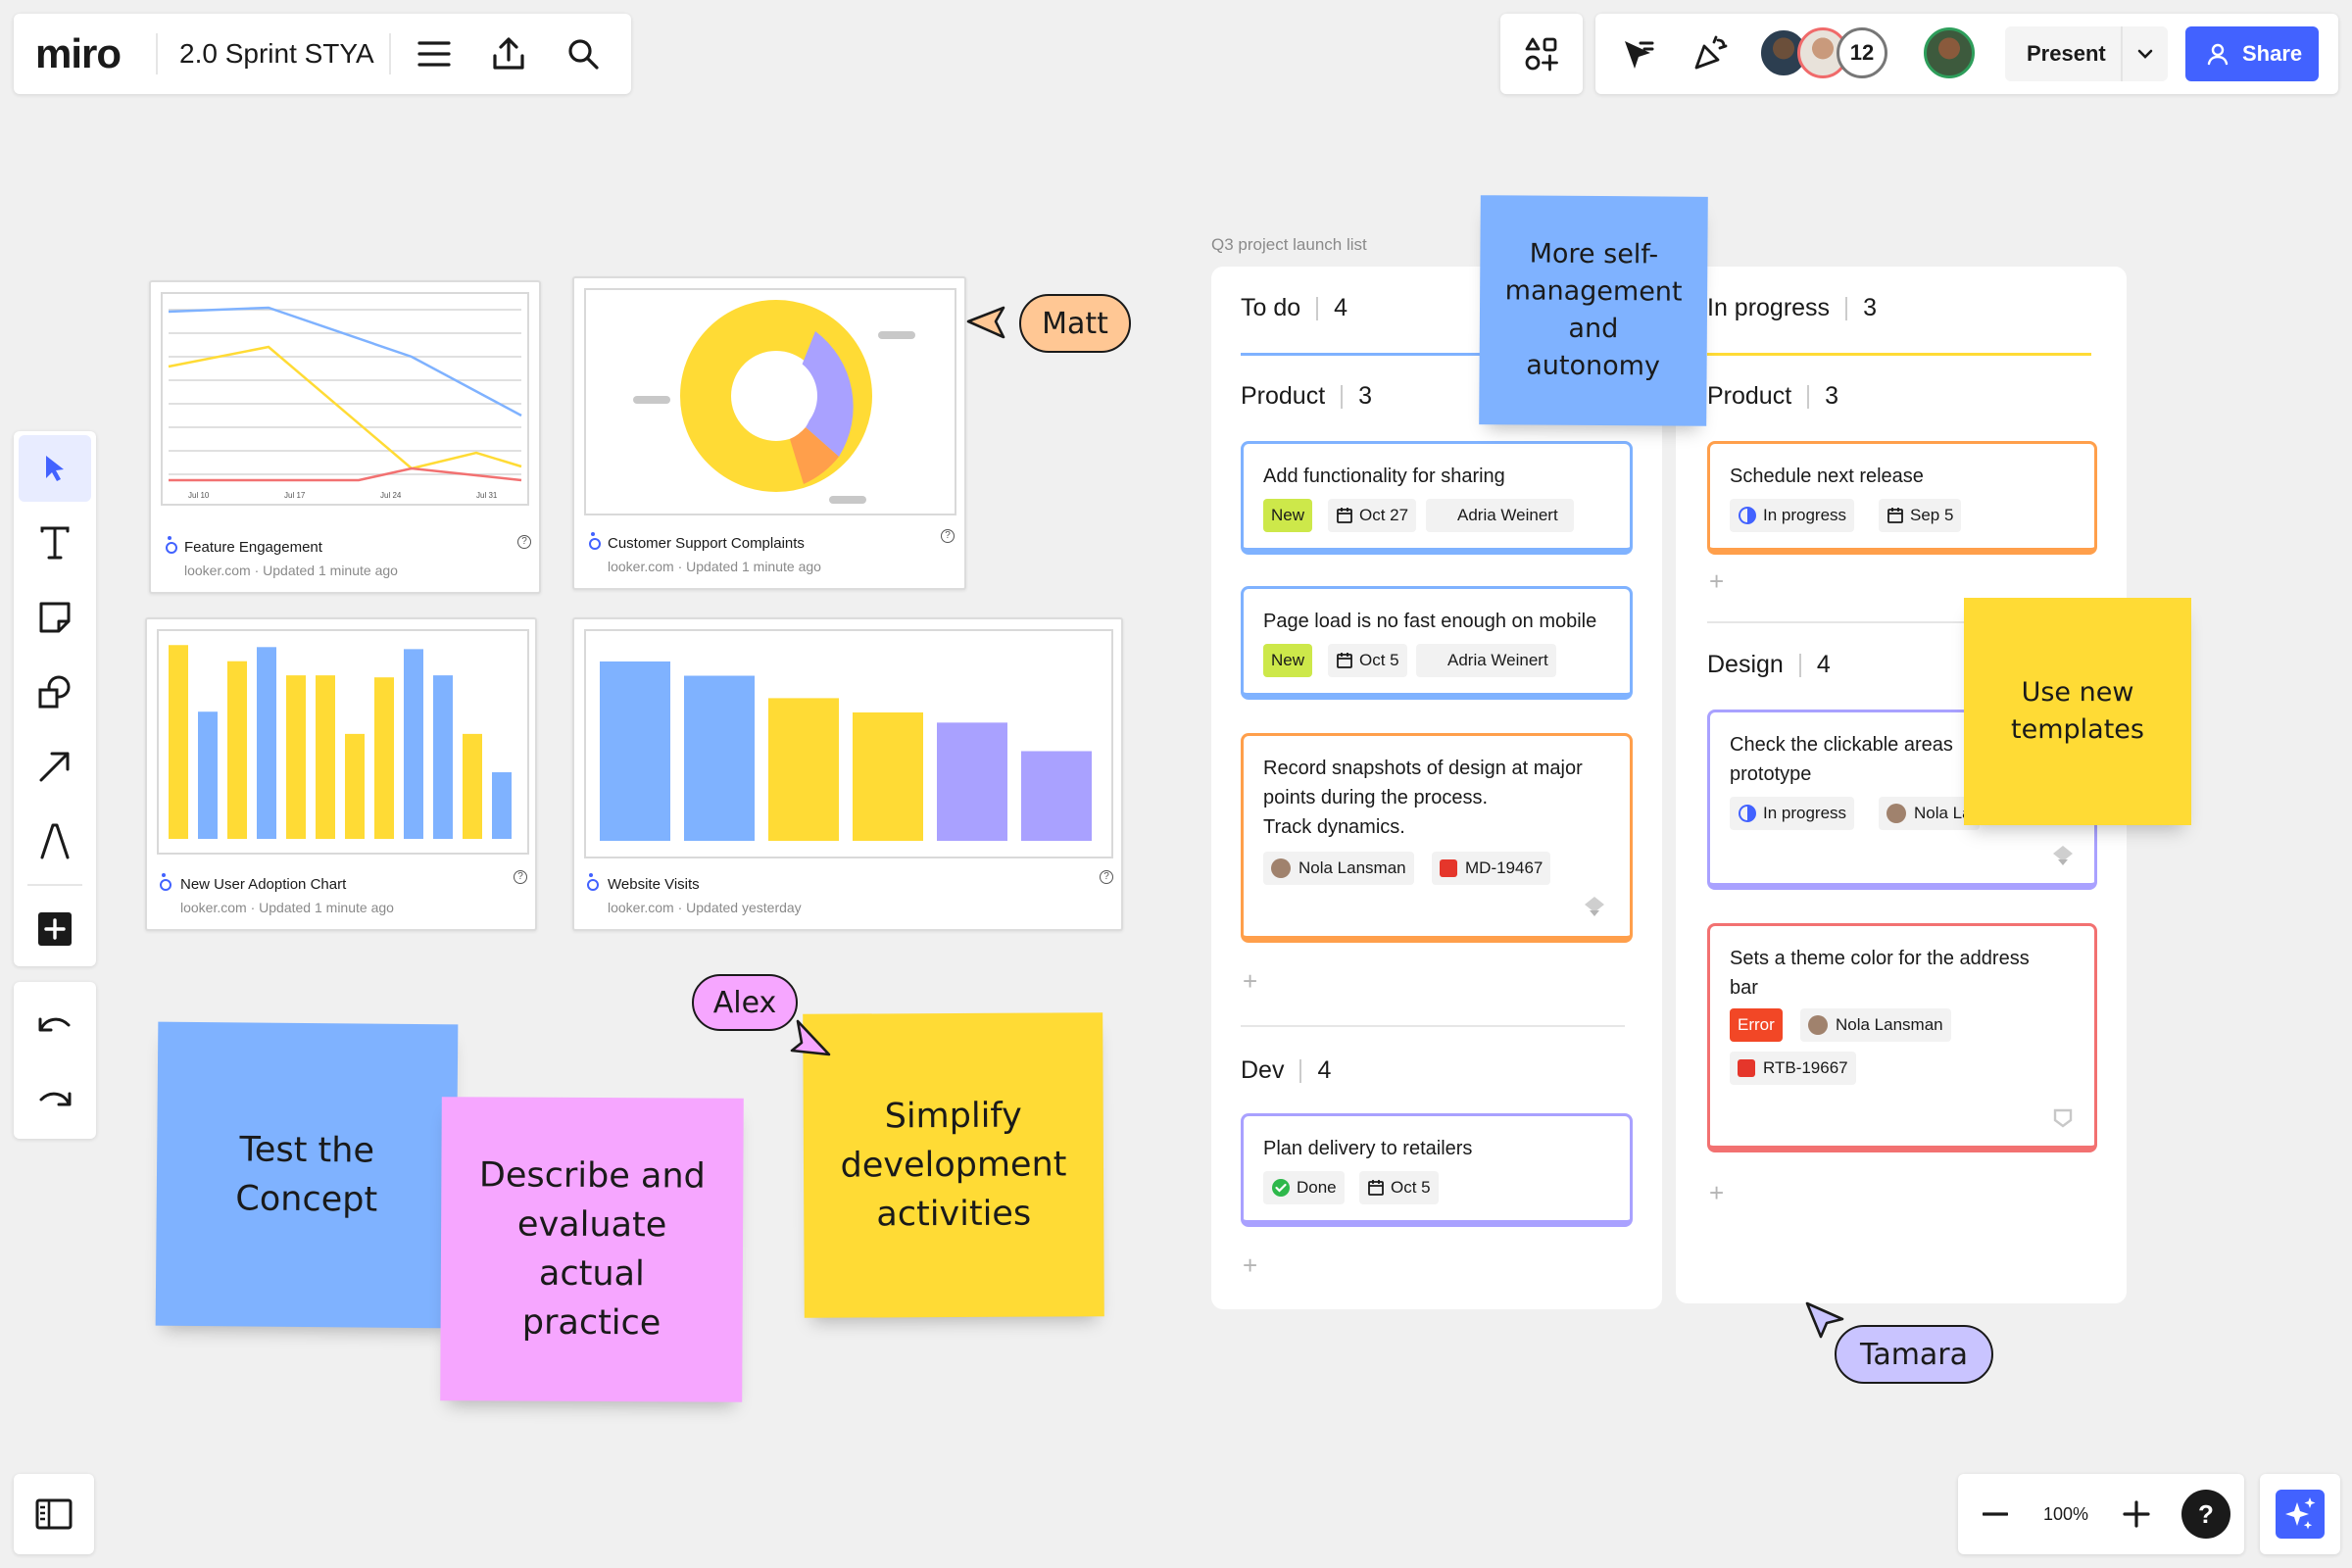 The width and height of the screenshot is (2352, 1568). What do you see at coordinates (55, 468) in the screenshot?
I see `select-tool-icon` at bounding box center [55, 468].